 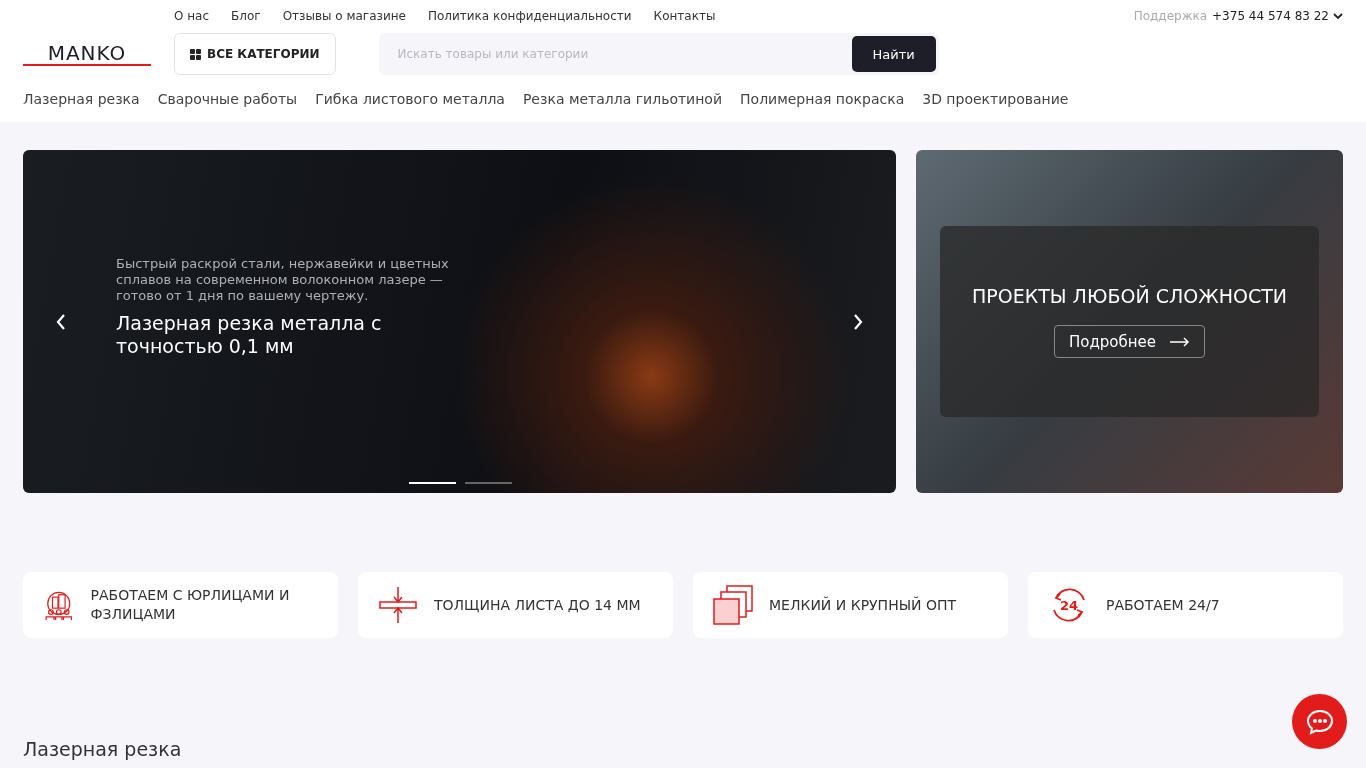 What do you see at coordinates (622, 99) in the screenshot?
I see `service-nav-link: Резка металла гильотиной` at bounding box center [622, 99].